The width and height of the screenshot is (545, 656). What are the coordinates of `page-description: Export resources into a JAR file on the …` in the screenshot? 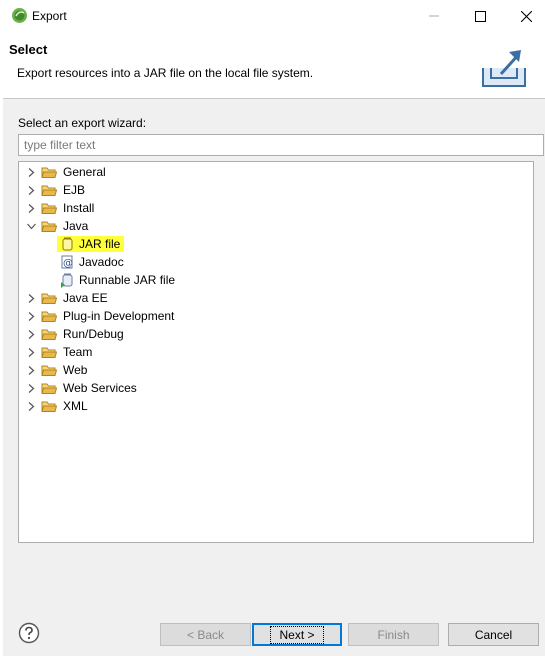 It's located at (165, 73).